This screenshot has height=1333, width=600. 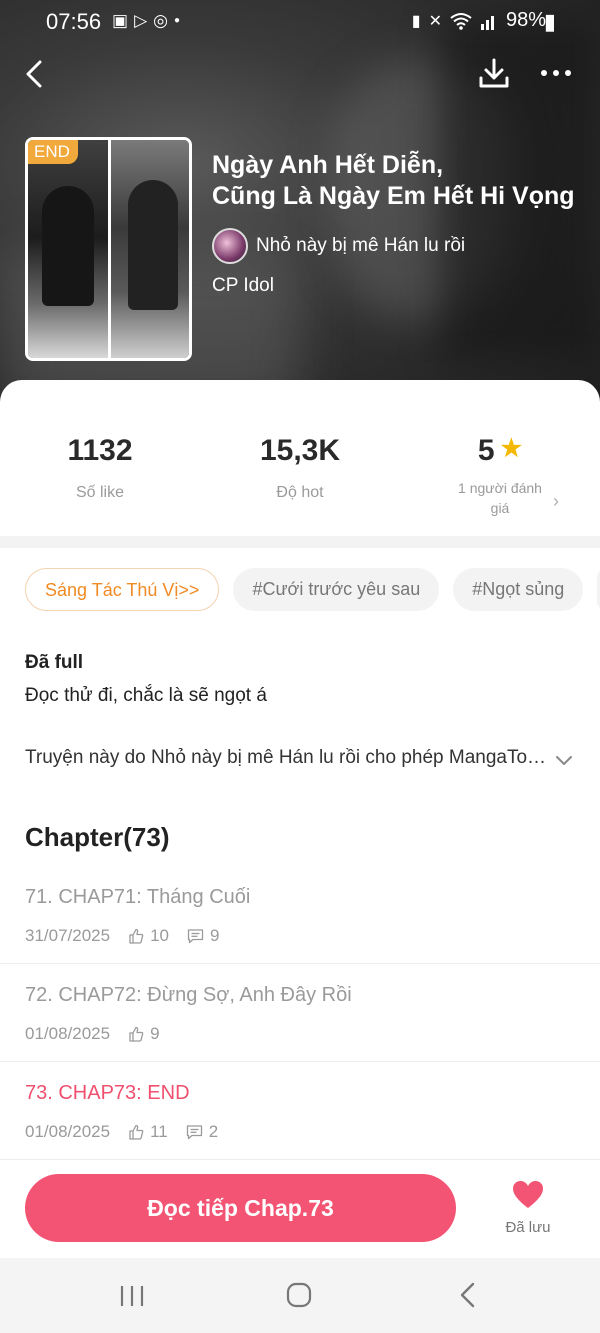 What do you see at coordinates (468, 1295) in the screenshot?
I see `nav-back-icon` at bounding box center [468, 1295].